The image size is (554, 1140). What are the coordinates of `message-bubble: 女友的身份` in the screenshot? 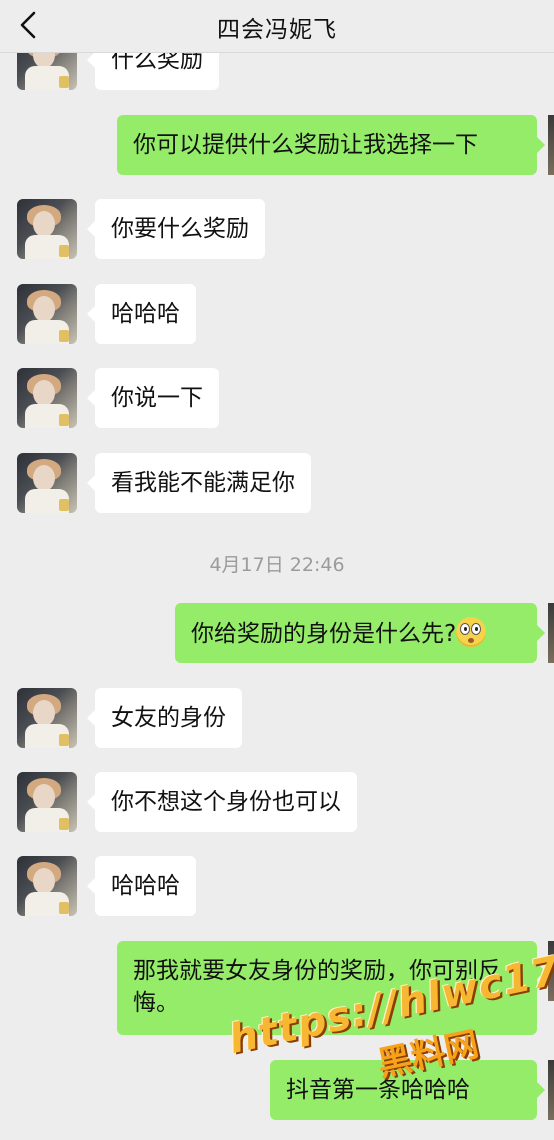 It's located at (164, 718).